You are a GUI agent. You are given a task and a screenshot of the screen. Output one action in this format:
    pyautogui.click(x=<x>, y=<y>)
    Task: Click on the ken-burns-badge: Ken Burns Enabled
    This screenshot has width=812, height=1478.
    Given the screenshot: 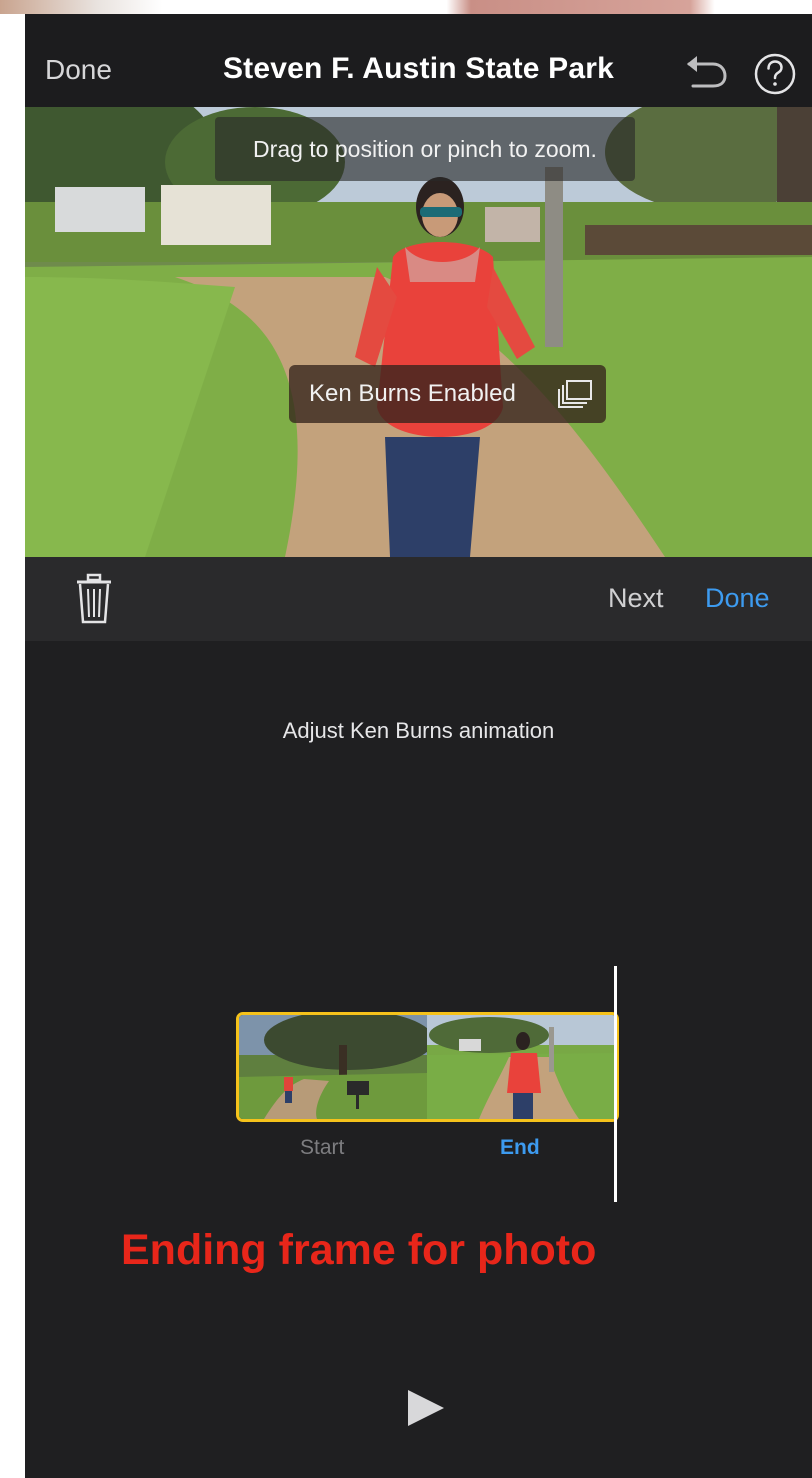 What is the action you would take?
    pyautogui.click(x=447, y=394)
    